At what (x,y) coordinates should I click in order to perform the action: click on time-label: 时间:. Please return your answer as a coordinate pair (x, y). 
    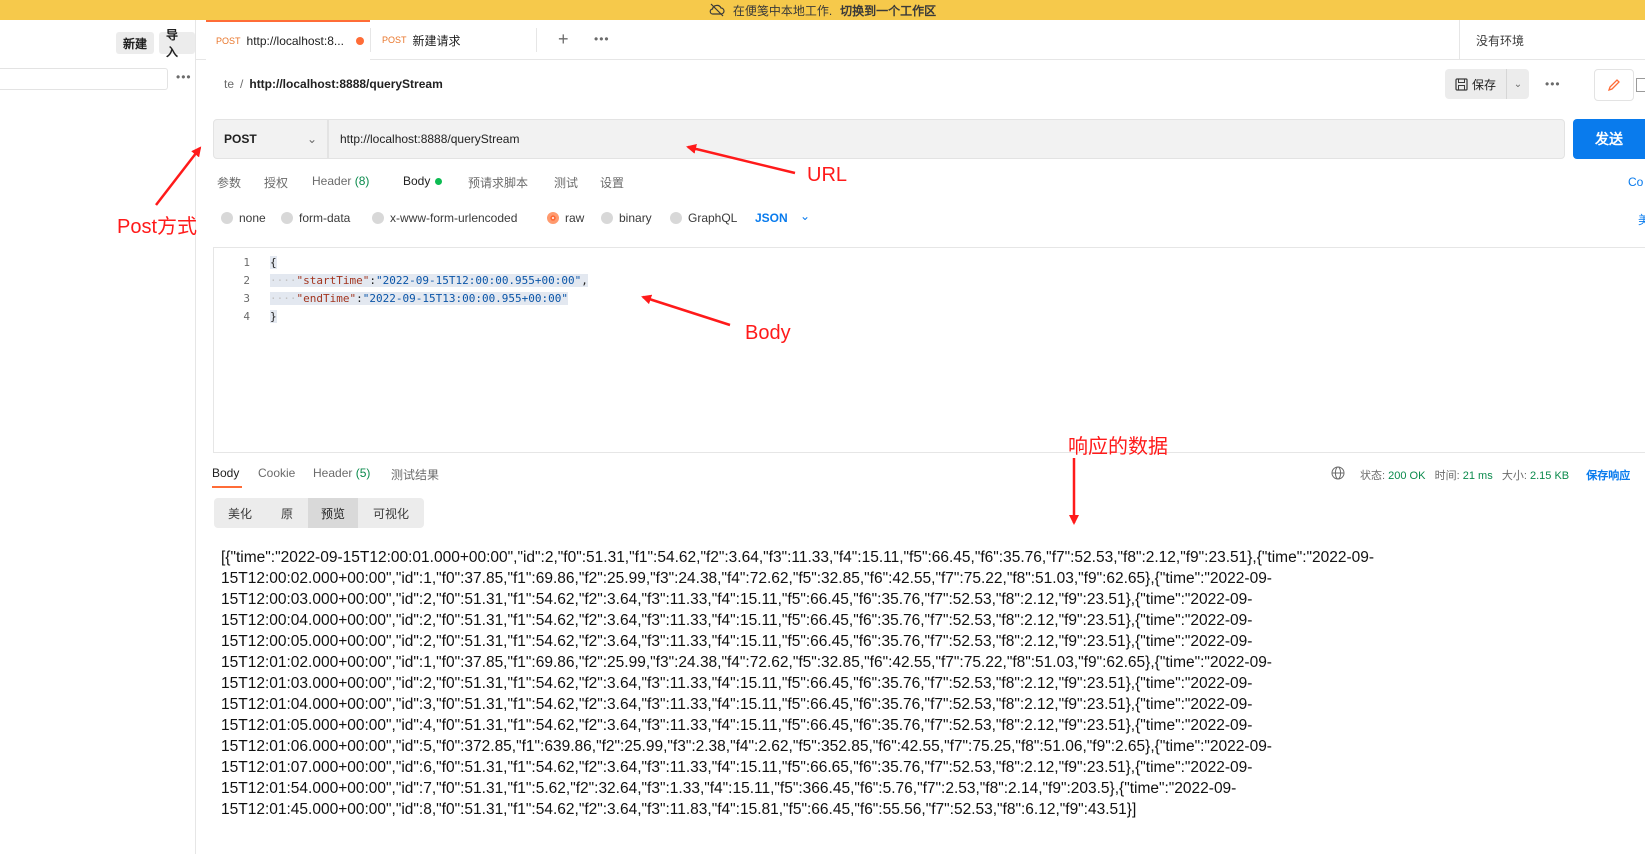
    Looking at the image, I should click on (1447, 476).